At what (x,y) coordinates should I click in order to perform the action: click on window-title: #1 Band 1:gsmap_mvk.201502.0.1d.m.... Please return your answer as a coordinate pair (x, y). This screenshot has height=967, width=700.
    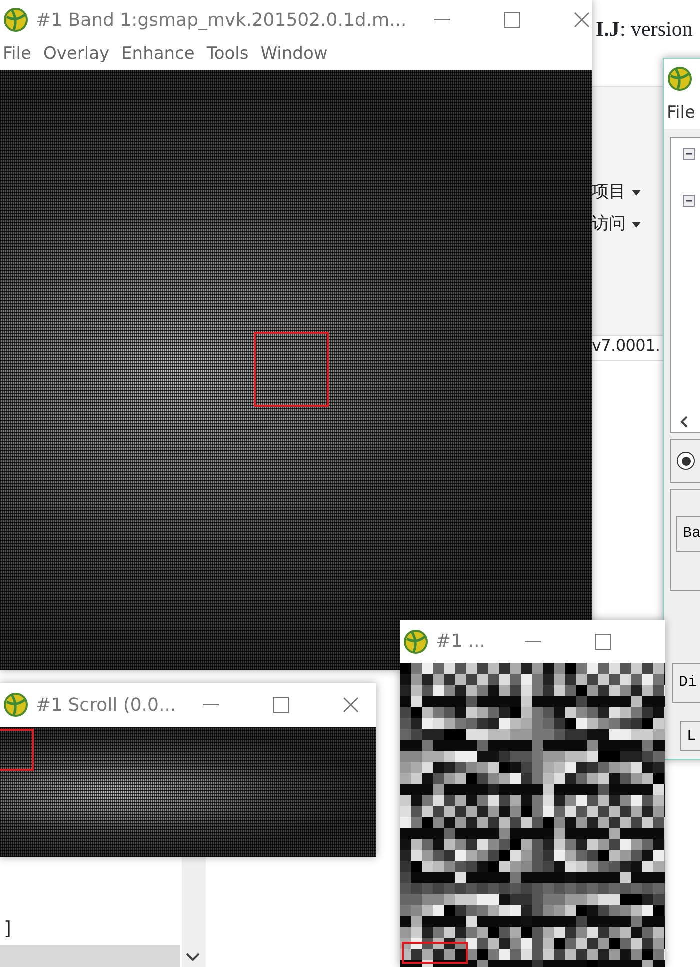
    Looking at the image, I should click on (221, 20).